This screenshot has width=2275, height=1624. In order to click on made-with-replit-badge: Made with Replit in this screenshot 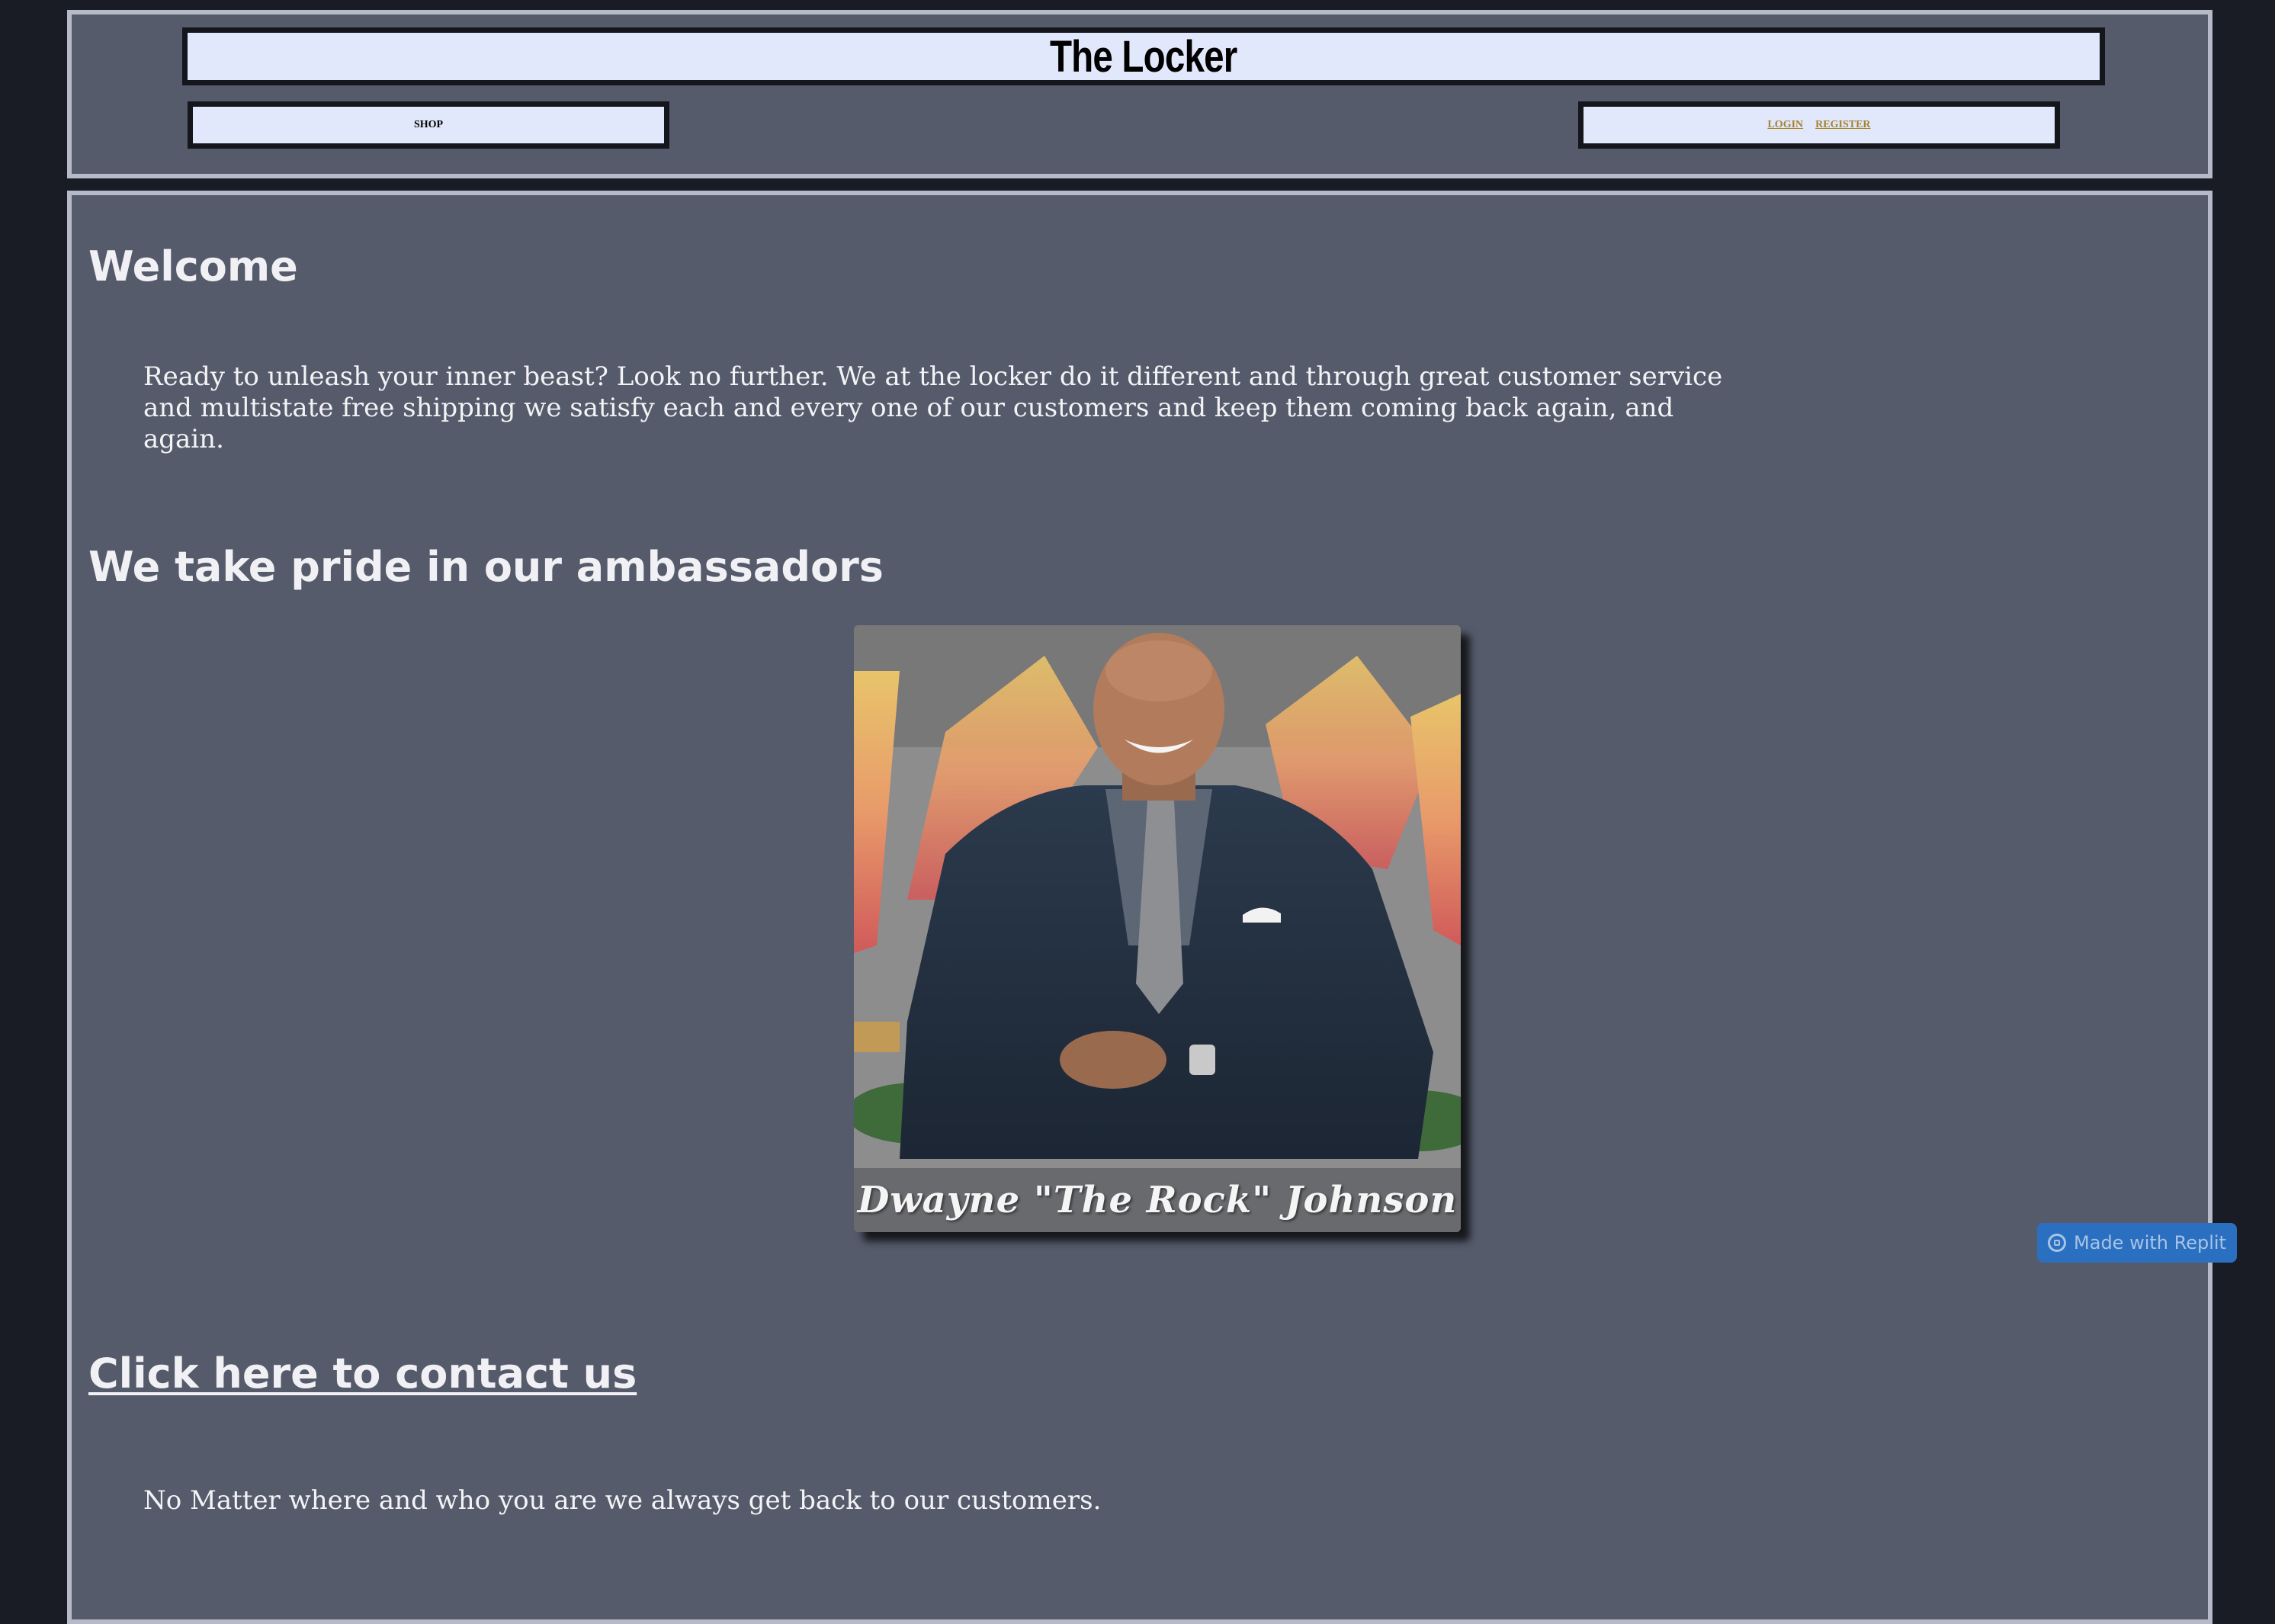, I will do `click(2137, 1243)`.